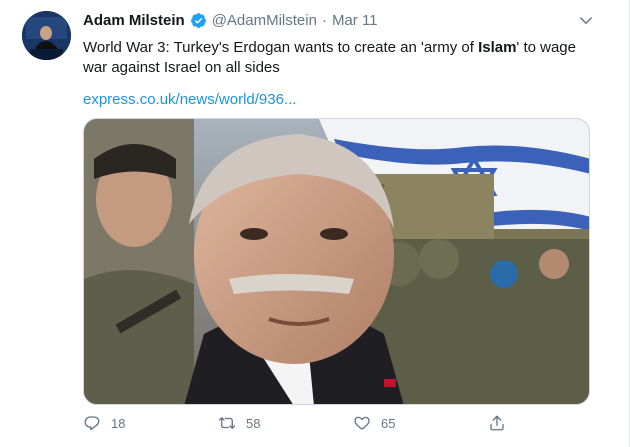 The width and height of the screenshot is (630, 447). I want to click on heart-icon, so click(362, 423).